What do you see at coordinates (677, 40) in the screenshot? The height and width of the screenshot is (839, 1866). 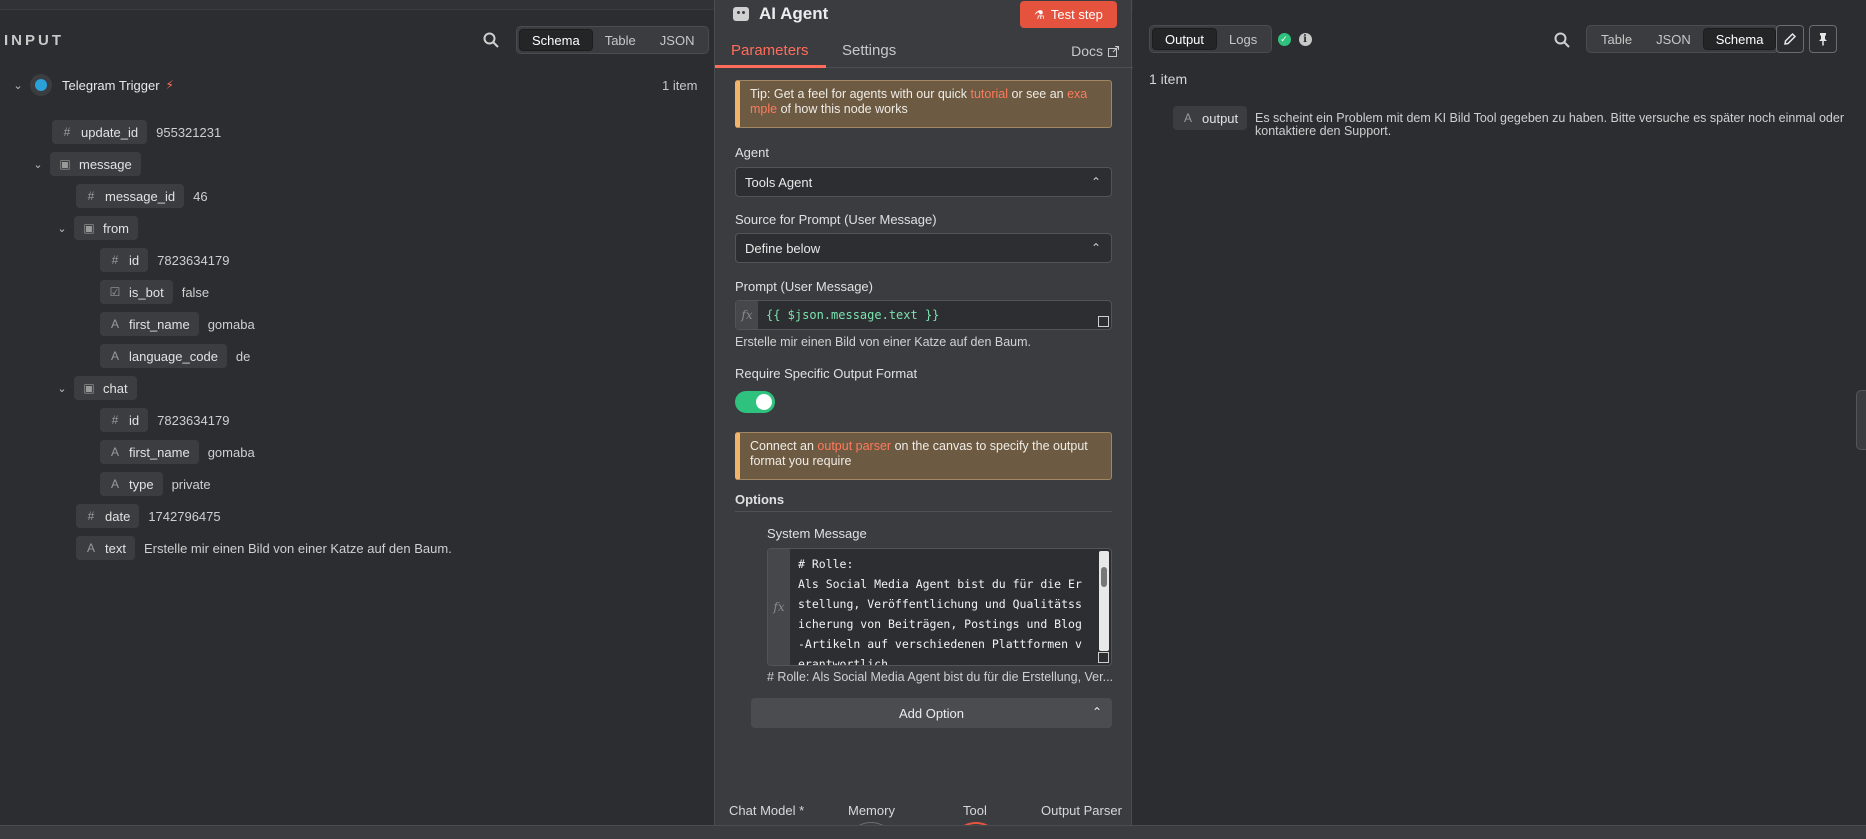 I see `input-view-json: JSON` at bounding box center [677, 40].